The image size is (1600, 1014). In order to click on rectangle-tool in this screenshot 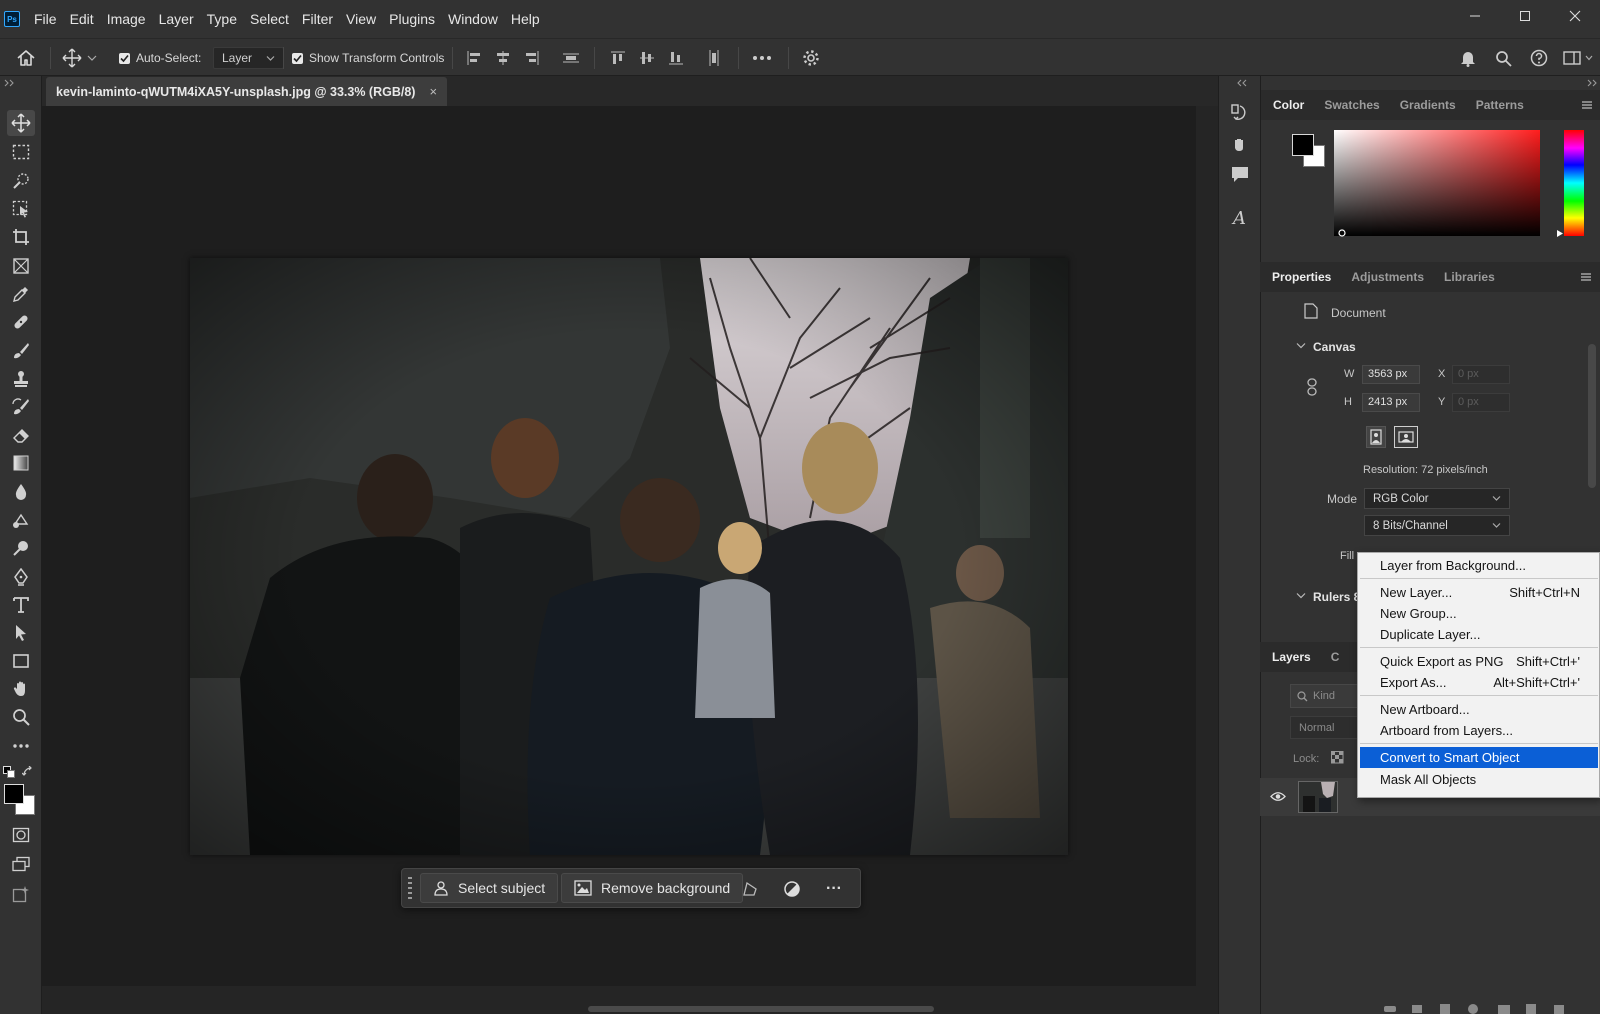, I will do `click(21, 661)`.